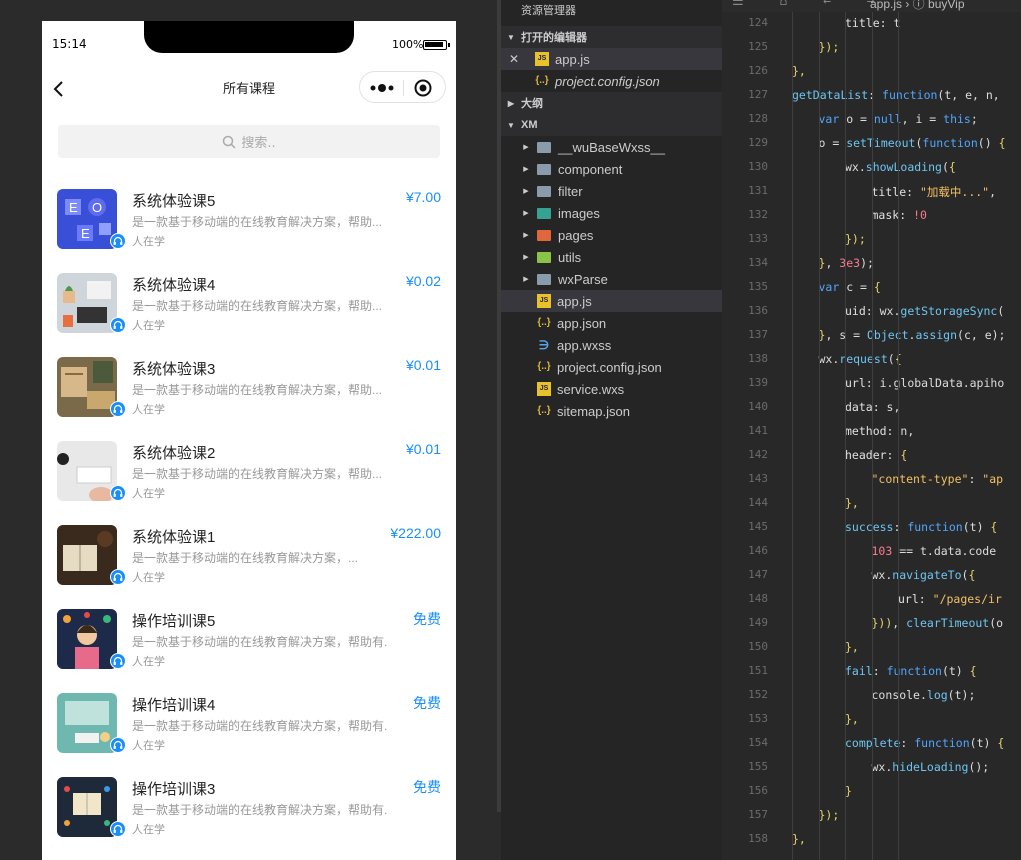 The width and height of the screenshot is (1021, 860). I want to click on code-line: title: t, so click(872, 23).